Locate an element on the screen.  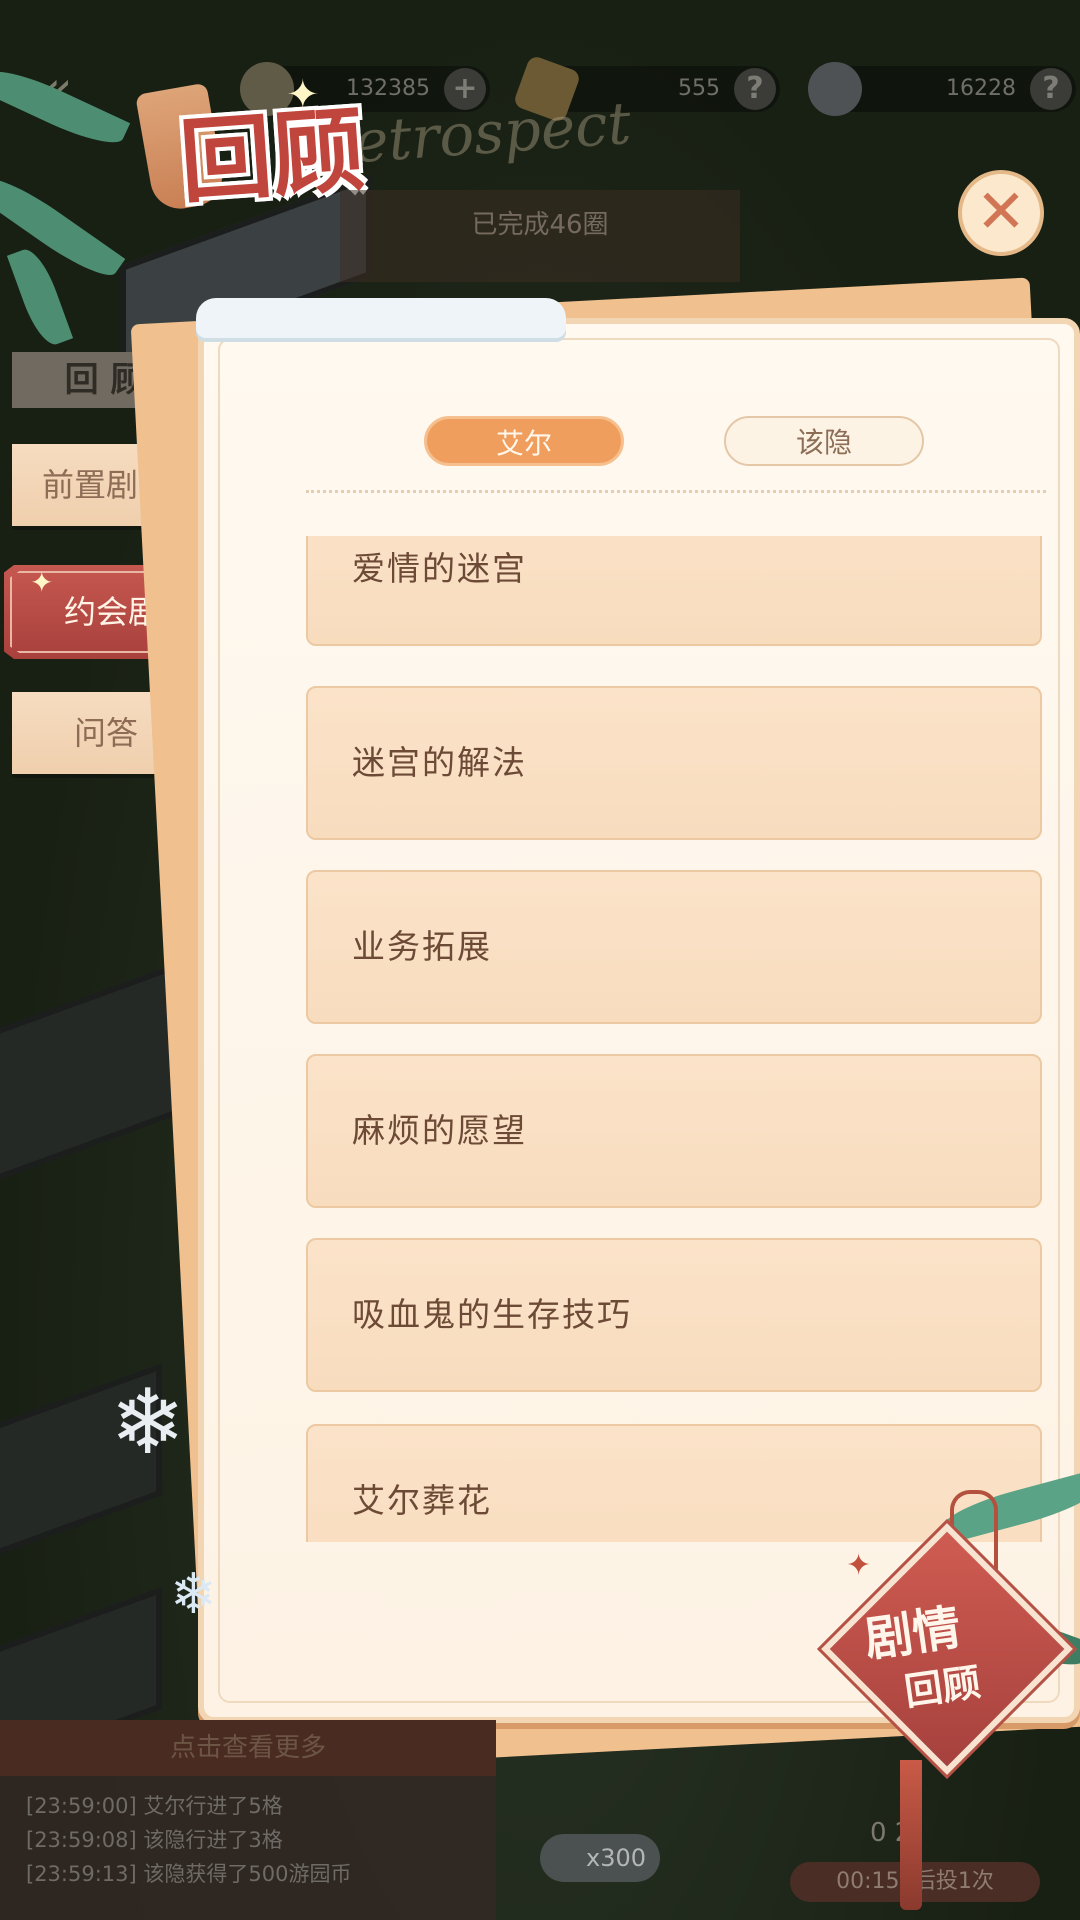
story-item: 迷宫的解法 is located at coordinates (674, 763).